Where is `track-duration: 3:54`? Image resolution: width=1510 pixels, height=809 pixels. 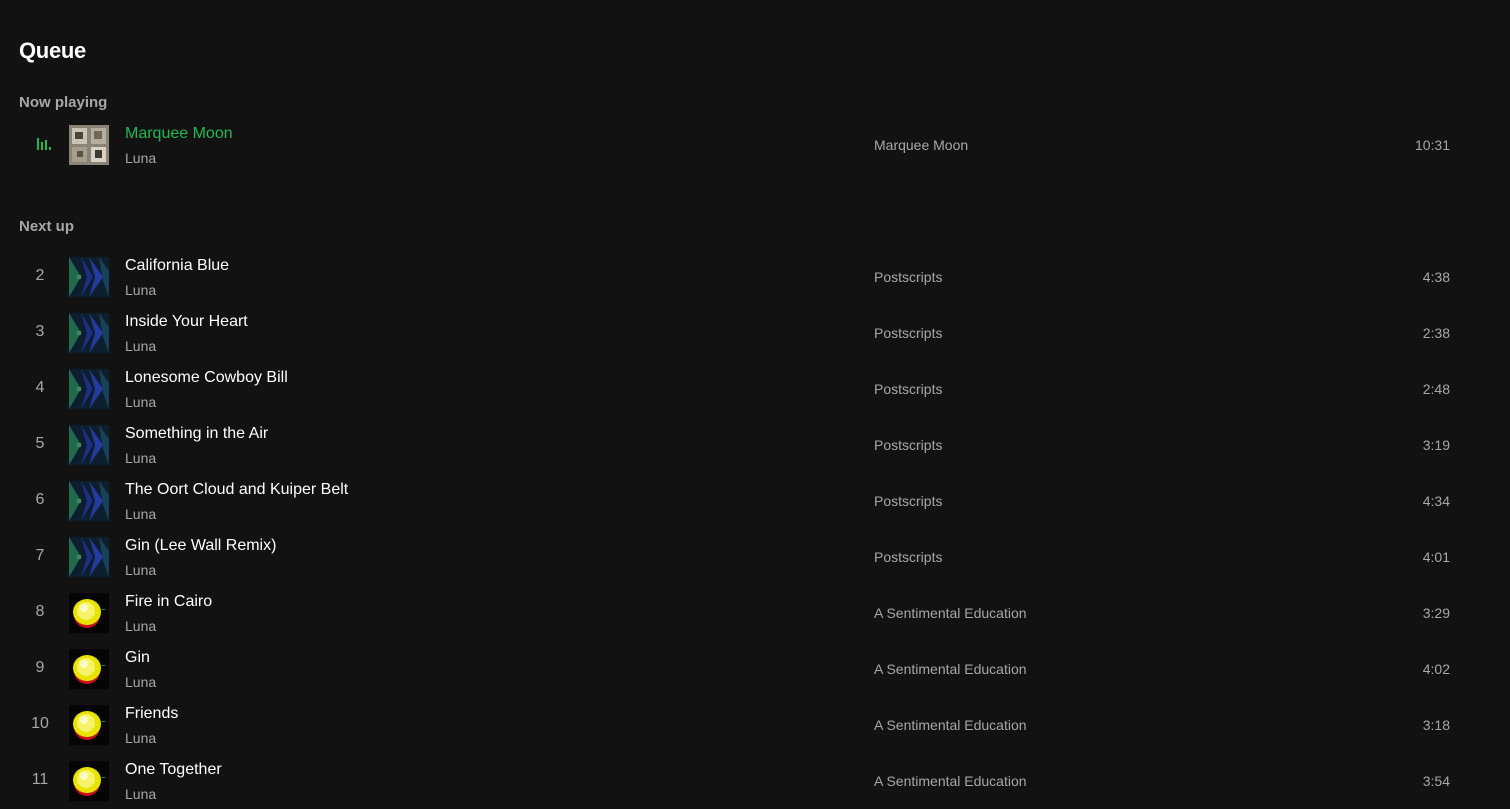
track-duration: 3:54 is located at coordinates (1436, 781).